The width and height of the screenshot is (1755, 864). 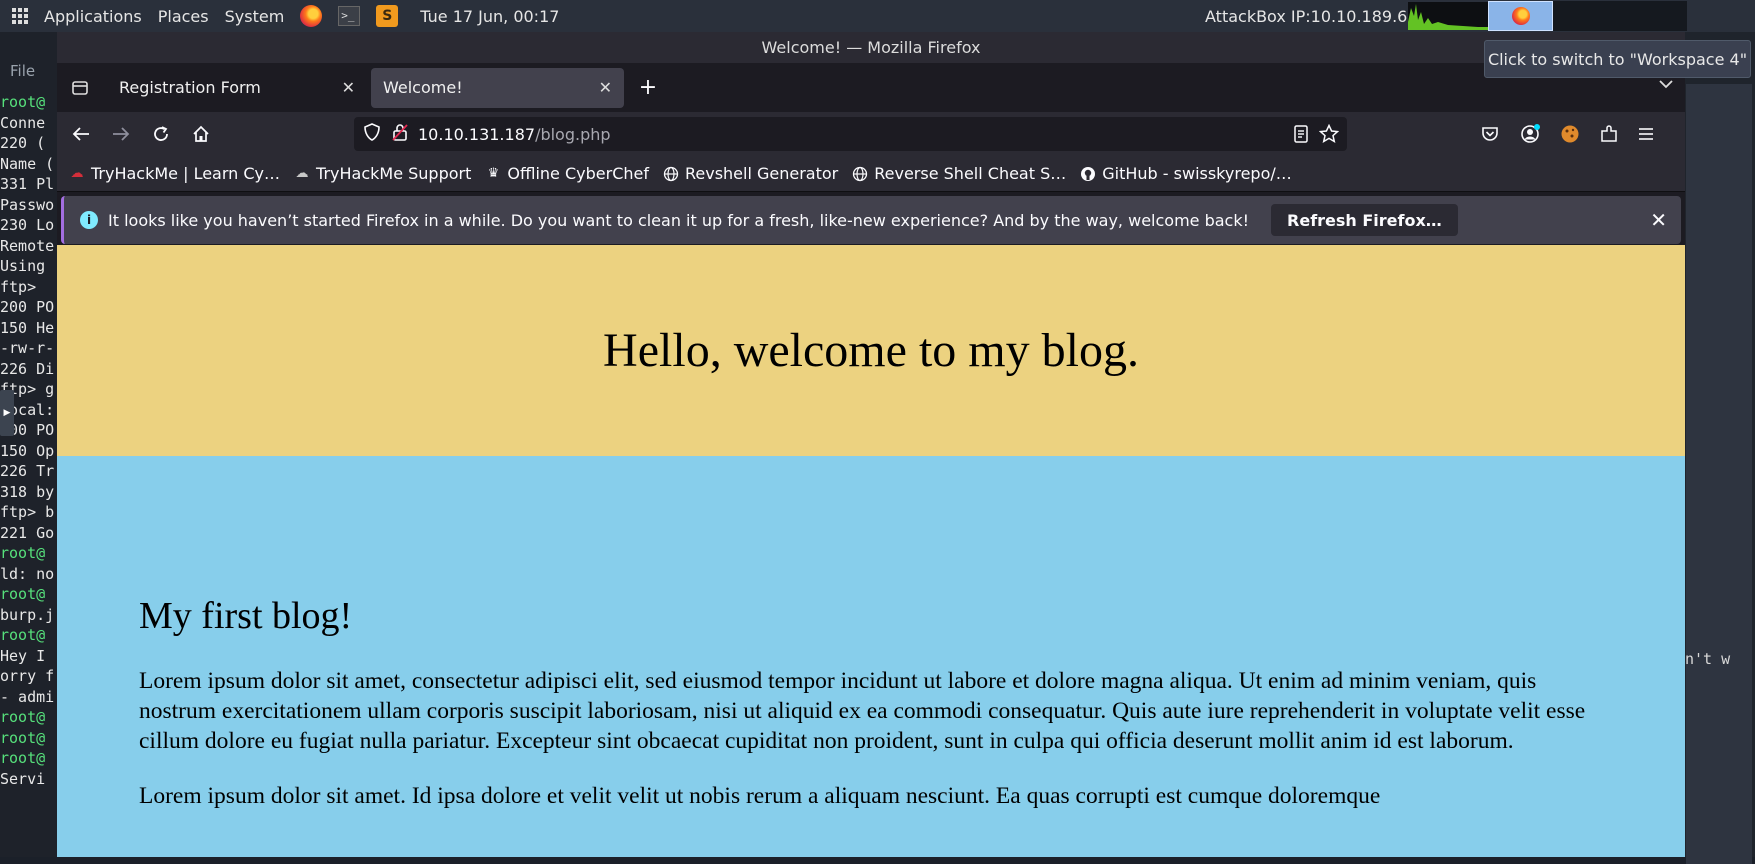 I want to click on terminal-line: 226 Di, so click(x=27, y=368).